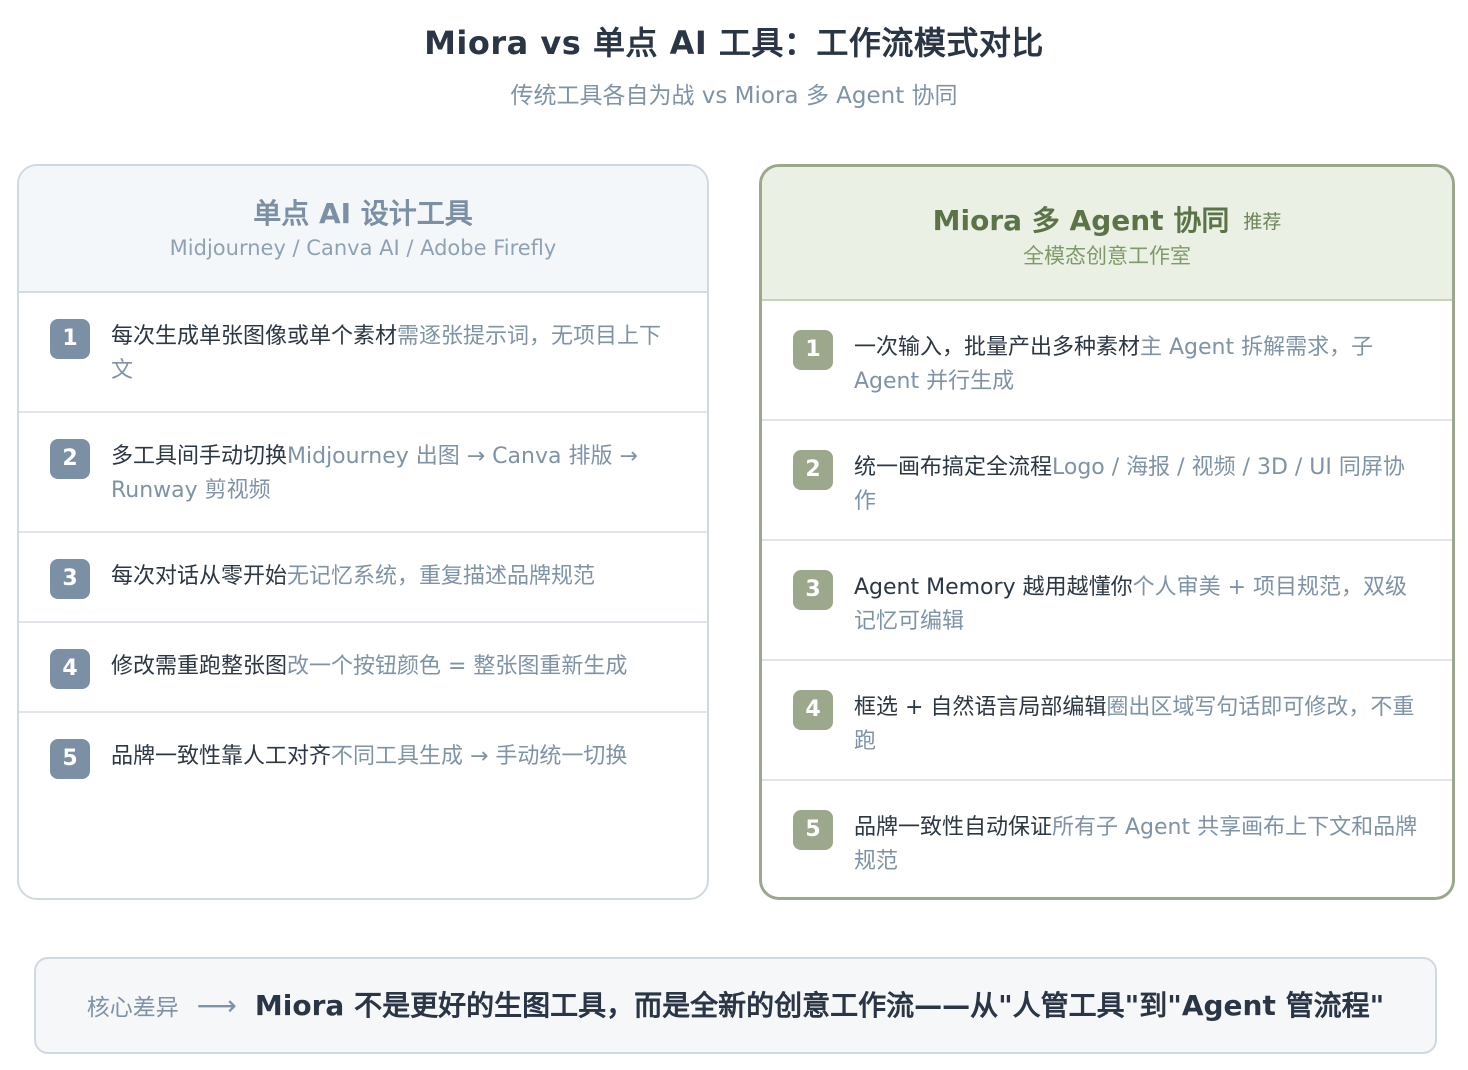 The image size is (1468, 1070). I want to click on list-item: 2 统一画布搞定全流程Logo / 海报 / 视频 / 3D / UI 同屏协作, so click(1107, 481).